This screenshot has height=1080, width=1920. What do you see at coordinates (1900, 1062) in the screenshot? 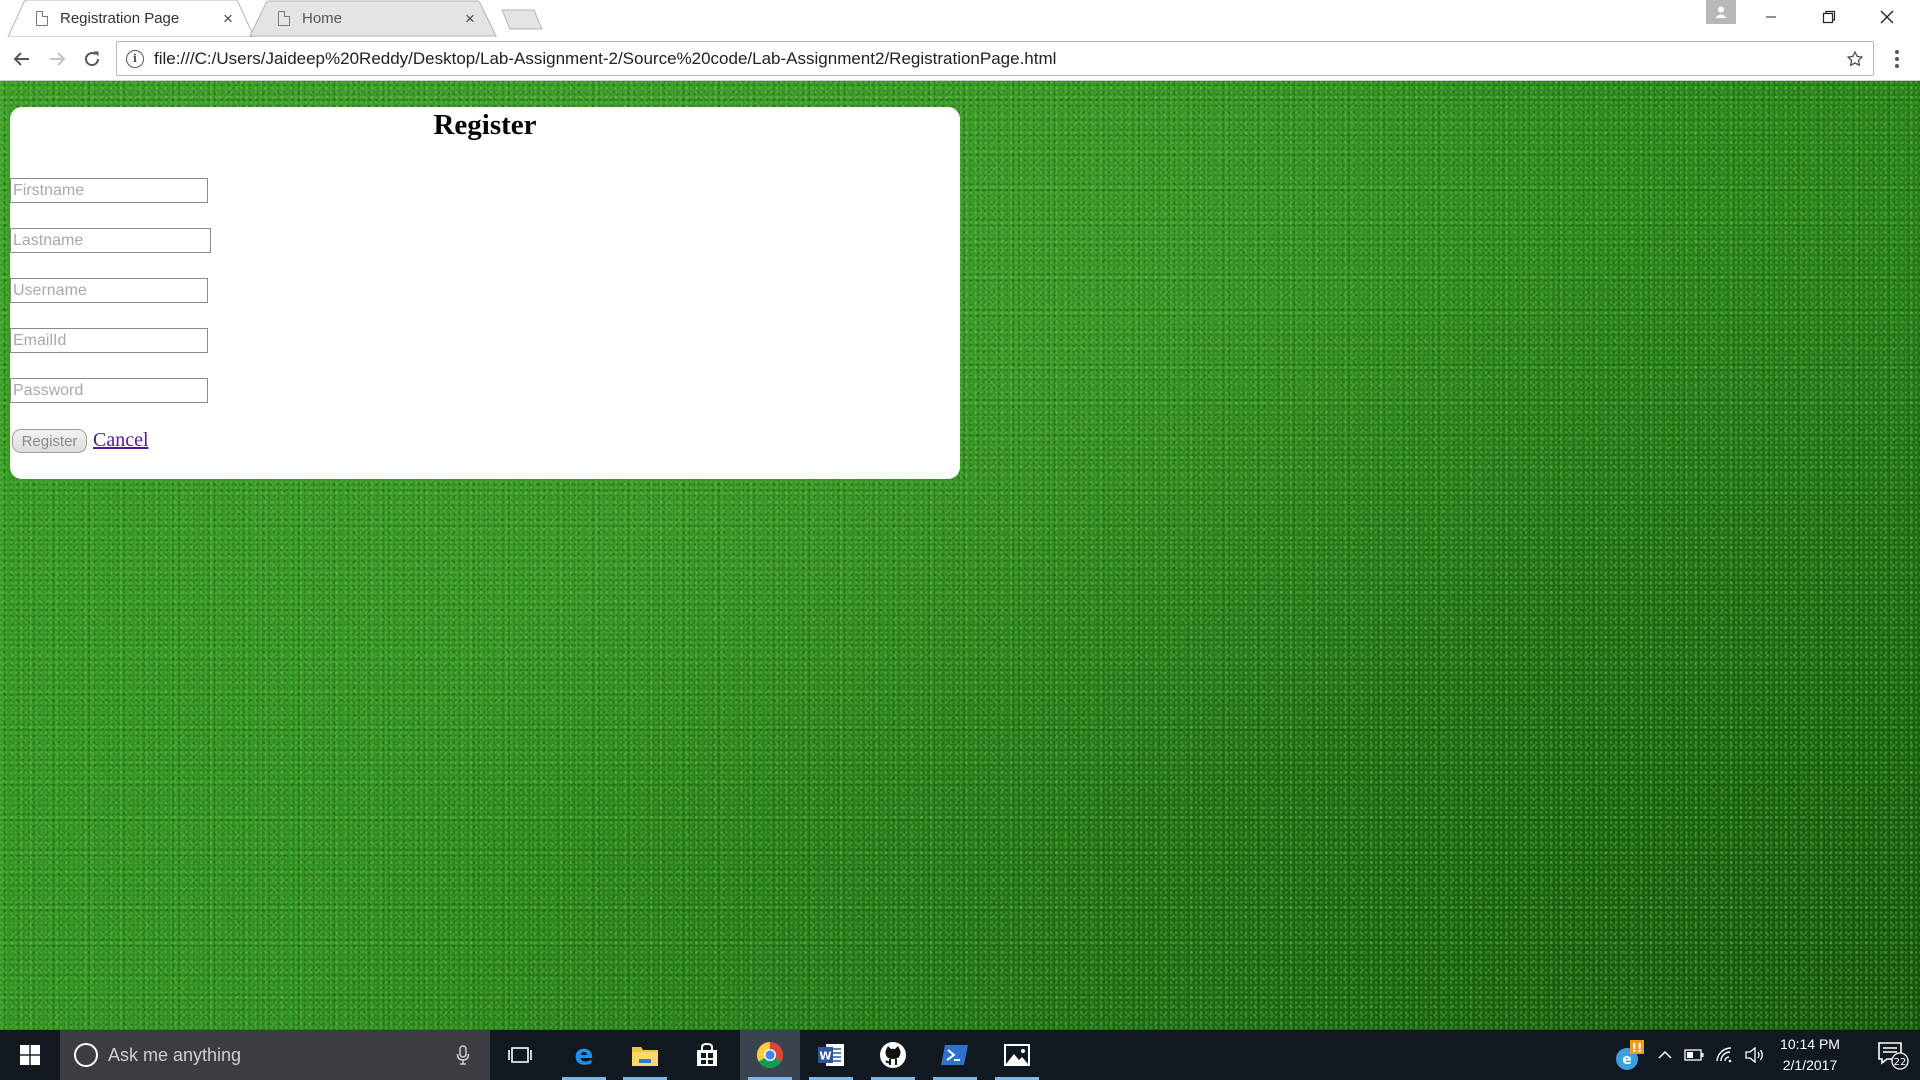
I see `notification-count: 22` at bounding box center [1900, 1062].